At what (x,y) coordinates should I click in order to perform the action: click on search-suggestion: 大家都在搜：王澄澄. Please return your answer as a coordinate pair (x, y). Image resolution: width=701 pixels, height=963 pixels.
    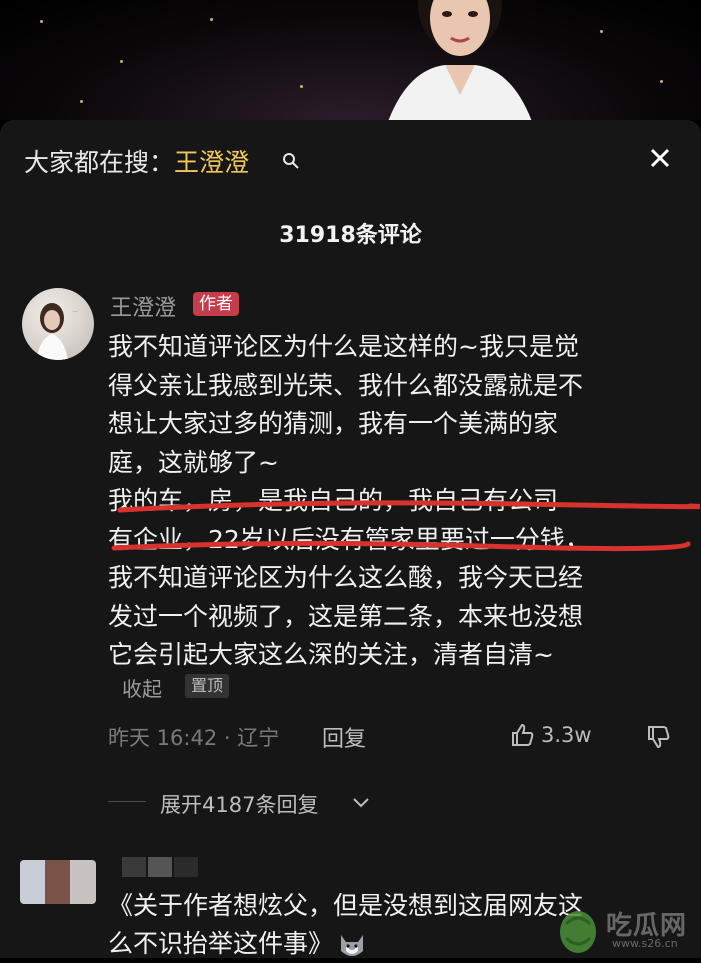
    Looking at the image, I should click on (136, 161).